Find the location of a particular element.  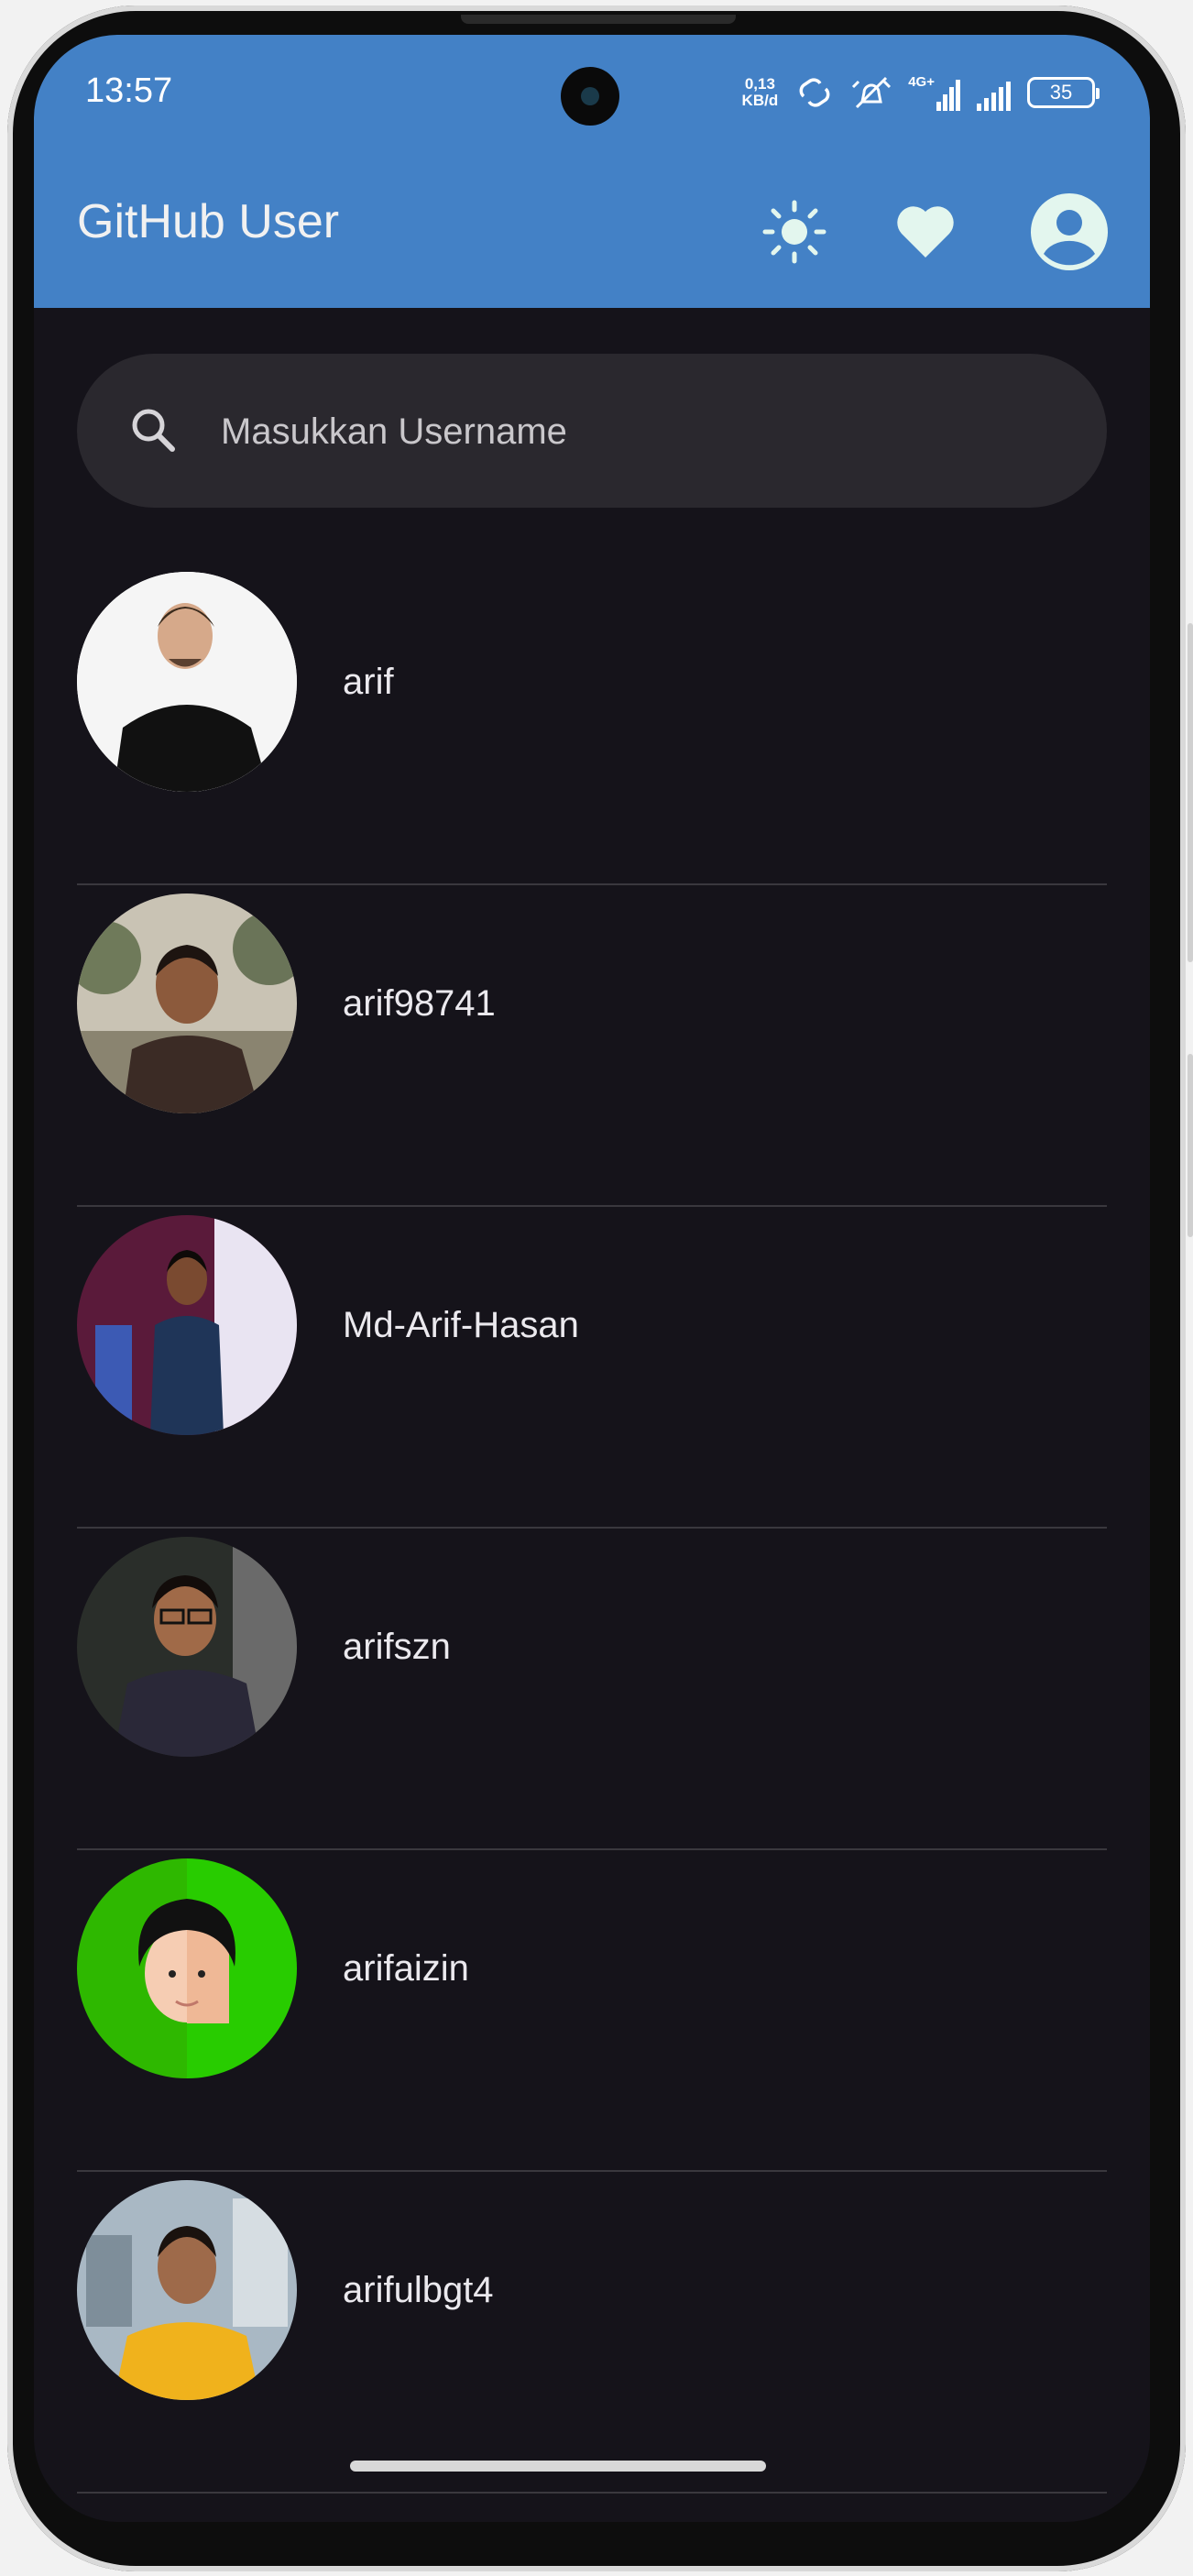

app-bar: 13:57 0,13 KB/d 4G+ 35 GitHub User is located at coordinates (592, 171).